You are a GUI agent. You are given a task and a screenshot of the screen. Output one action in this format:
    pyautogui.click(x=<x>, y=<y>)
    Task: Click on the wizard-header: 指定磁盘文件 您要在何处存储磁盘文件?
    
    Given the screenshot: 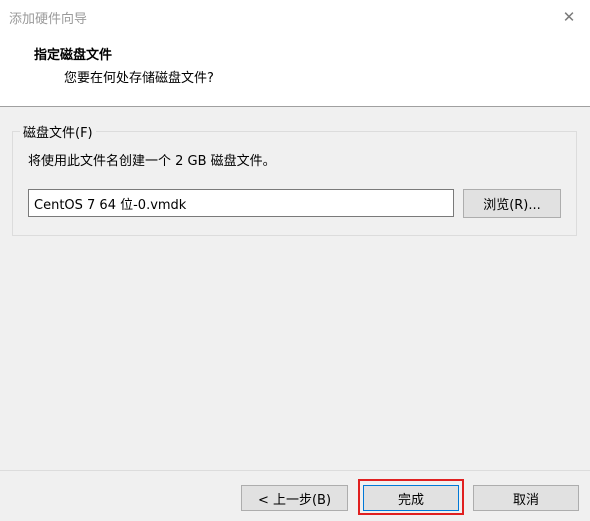 What is the action you would take?
    pyautogui.click(x=295, y=70)
    